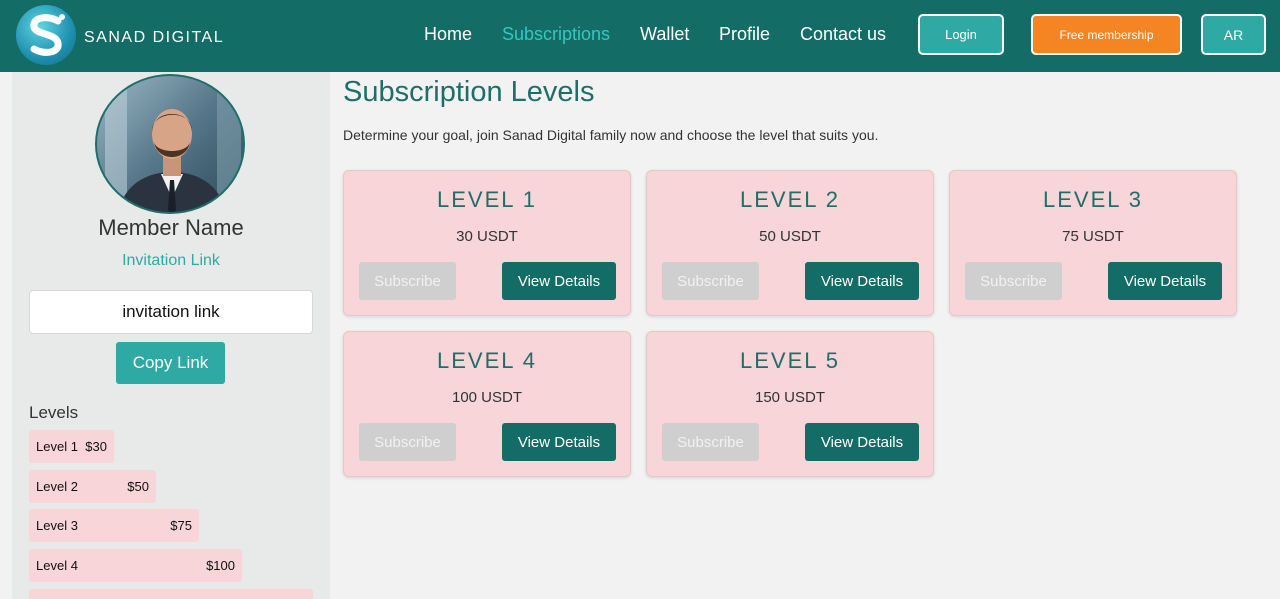 The width and height of the screenshot is (1280, 599). I want to click on nav-subscriptions: Subscriptions, so click(556, 34).